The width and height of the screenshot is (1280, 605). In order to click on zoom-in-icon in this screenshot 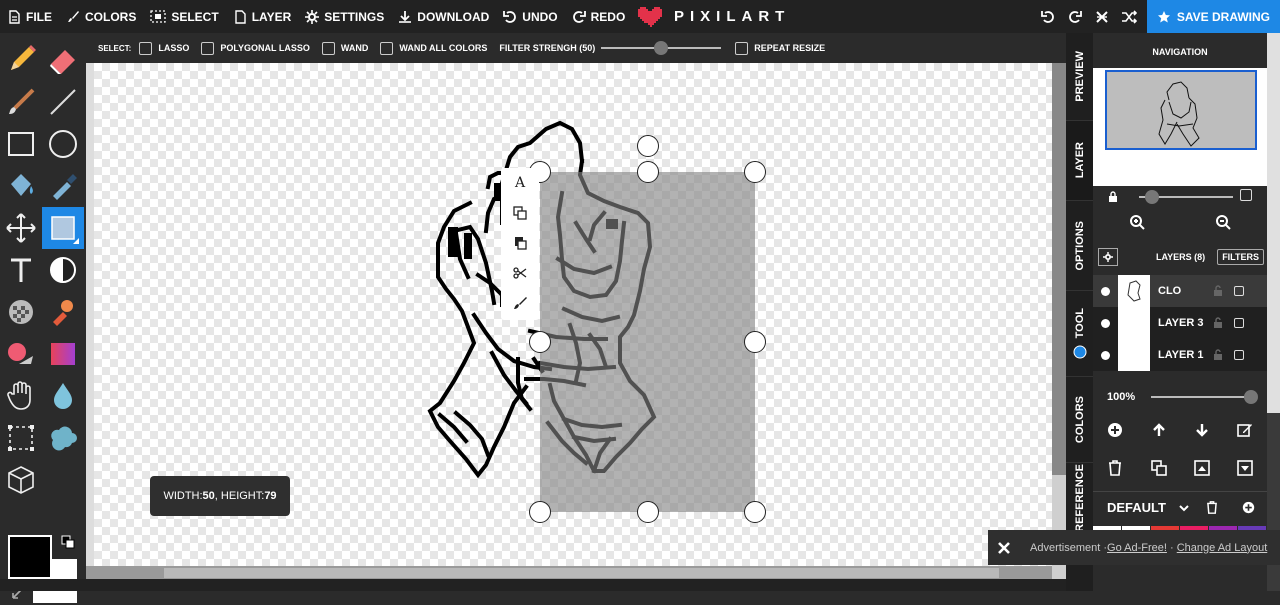, I will do `click(1137, 222)`.